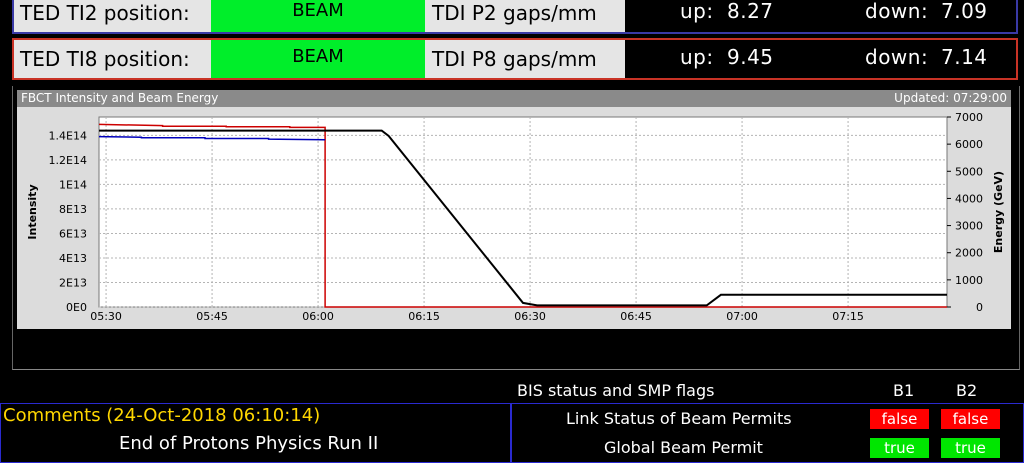  Describe the element at coordinates (969, 117) in the screenshot. I see `y2-tick-label: 7000` at that location.